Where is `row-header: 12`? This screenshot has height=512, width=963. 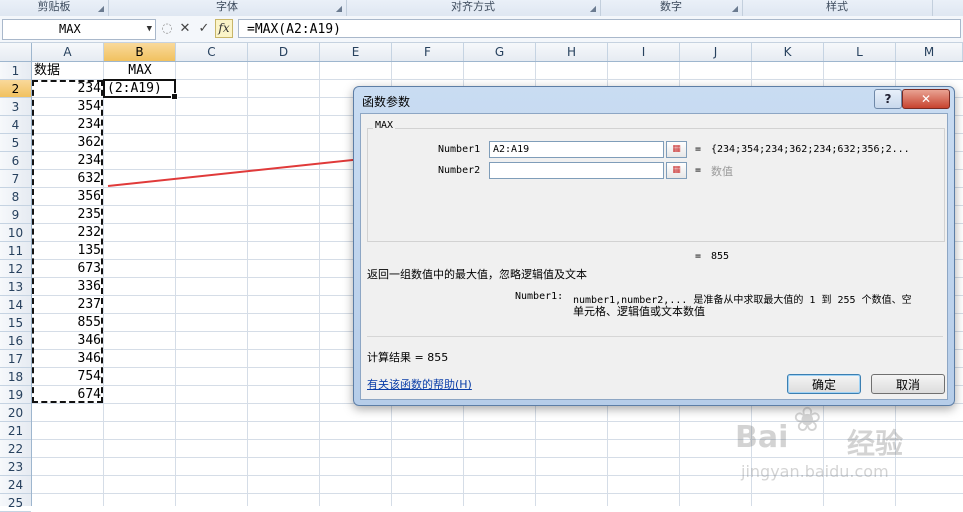
row-header: 12 is located at coordinates (15, 269).